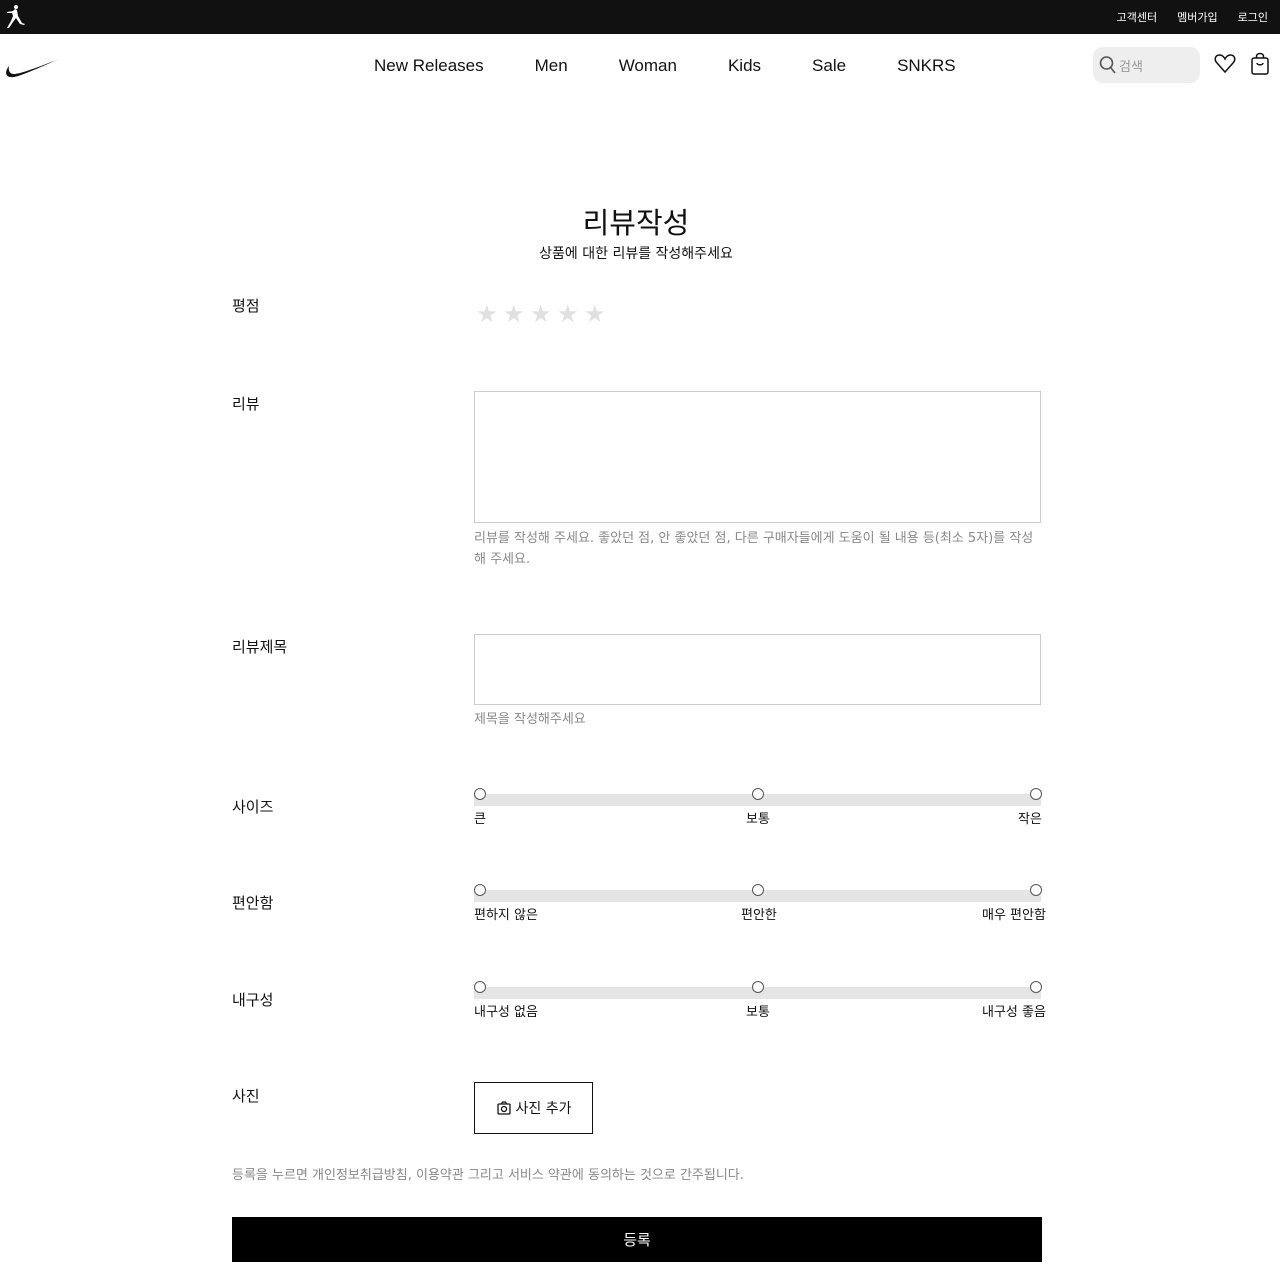  Describe the element at coordinates (1036, 987) in the screenshot. I see `durability-option-good-dot` at that location.